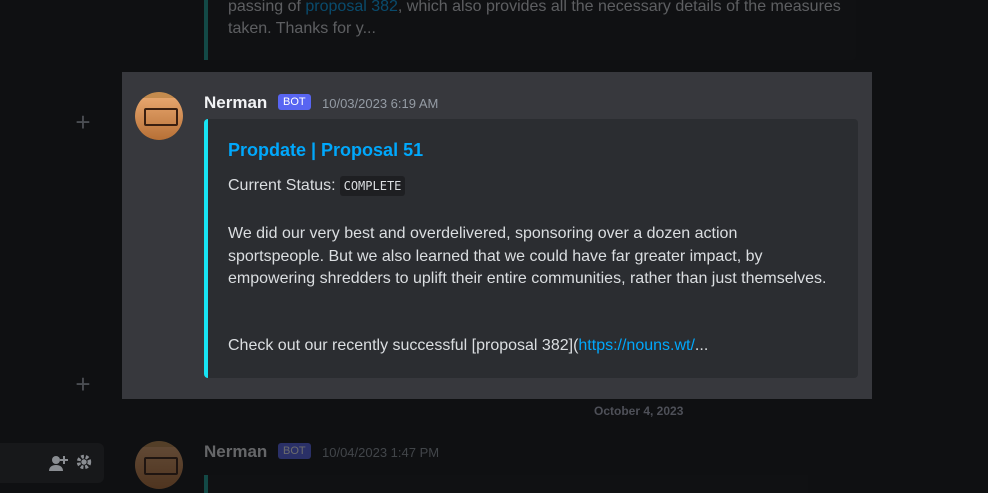 The width and height of the screenshot is (988, 493). I want to click on add-friend-icon, so click(58, 463).